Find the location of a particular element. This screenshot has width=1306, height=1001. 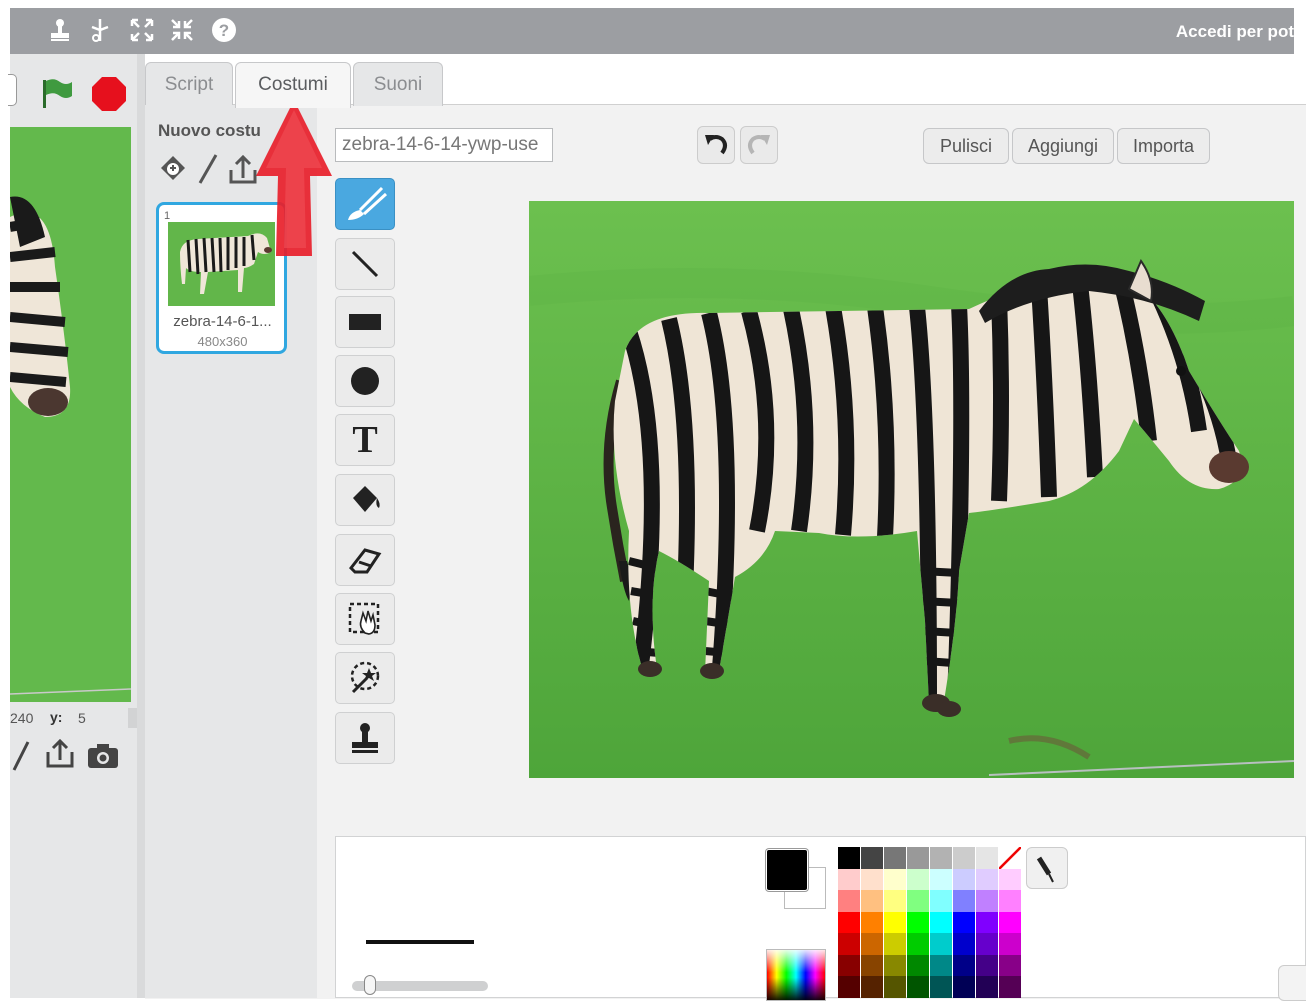

redo-button is located at coordinates (759, 145).